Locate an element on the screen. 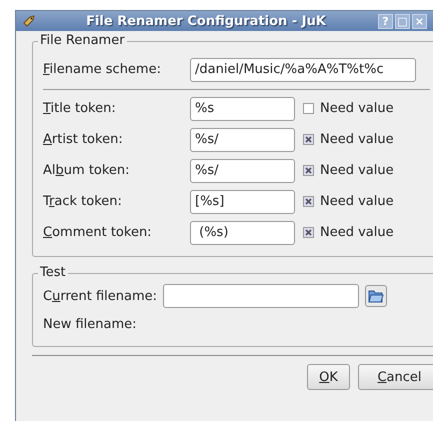 The height and width of the screenshot is (421, 433). input-field: /daniel/Music/%a%A%T%t%c is located at coordinates (303, 70).